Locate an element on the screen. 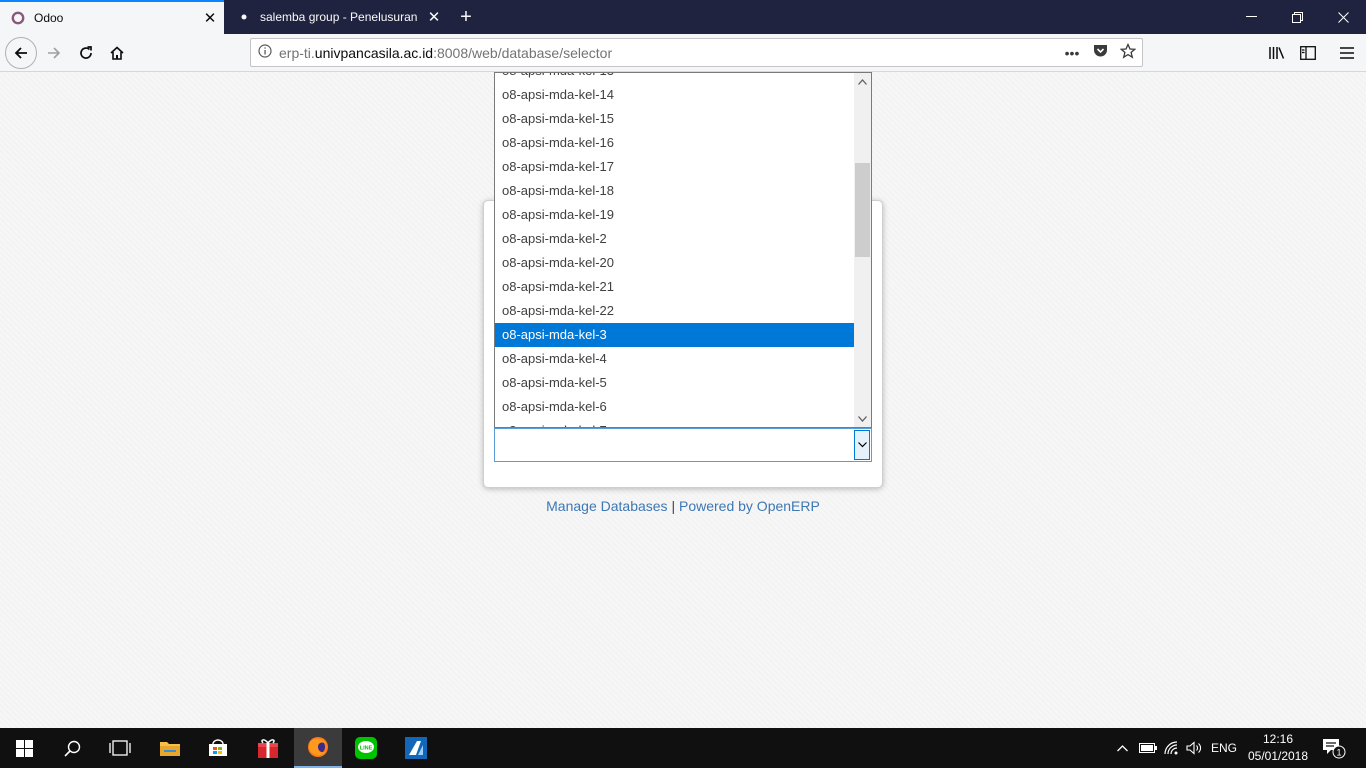  tab-strip: Odoo ✕ salemba group - Penelusuran G ✕ + is located at coordinates (683, 17).